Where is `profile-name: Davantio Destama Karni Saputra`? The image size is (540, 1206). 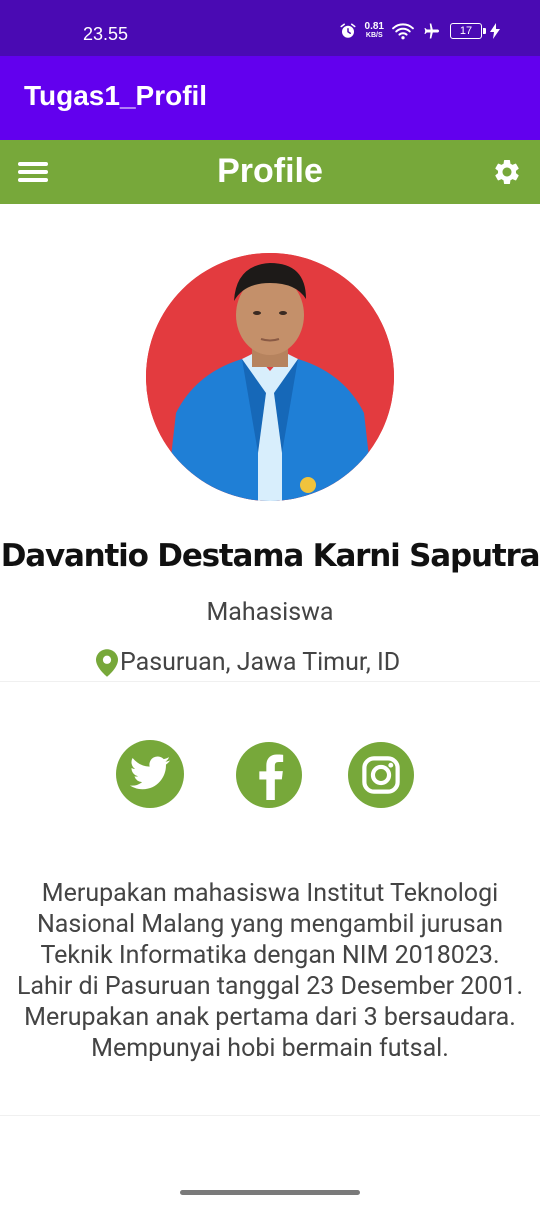
profile-name: Davantio Destama Karni Saputra is located at coordinates (270, 556).